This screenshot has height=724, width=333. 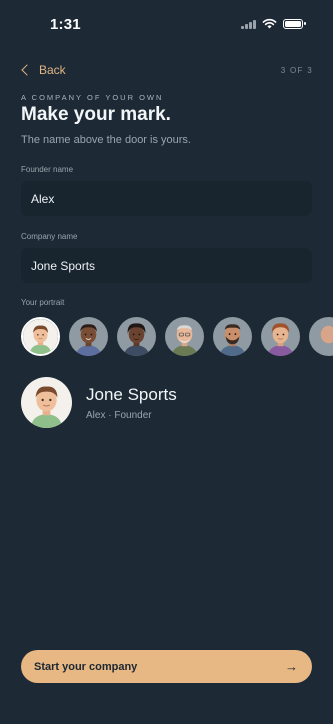 I want to click on portrait-1-avatar-icon, so click(x=40, y=336).